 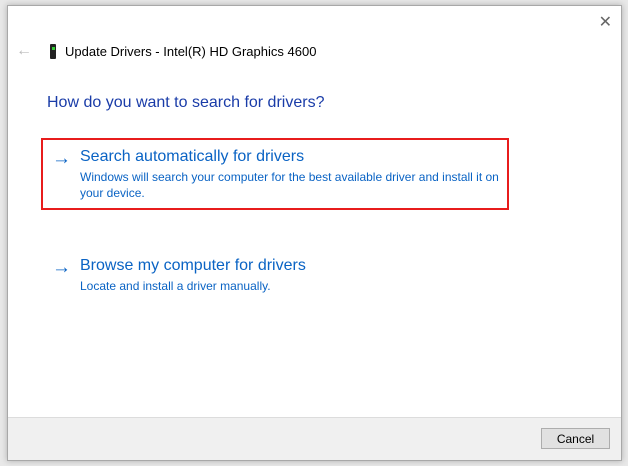 What do you see at coordinates (175, 286) in the screenshot?
I see `option-description: Locate and install a driver manually.` at bounding box center [175, 286].